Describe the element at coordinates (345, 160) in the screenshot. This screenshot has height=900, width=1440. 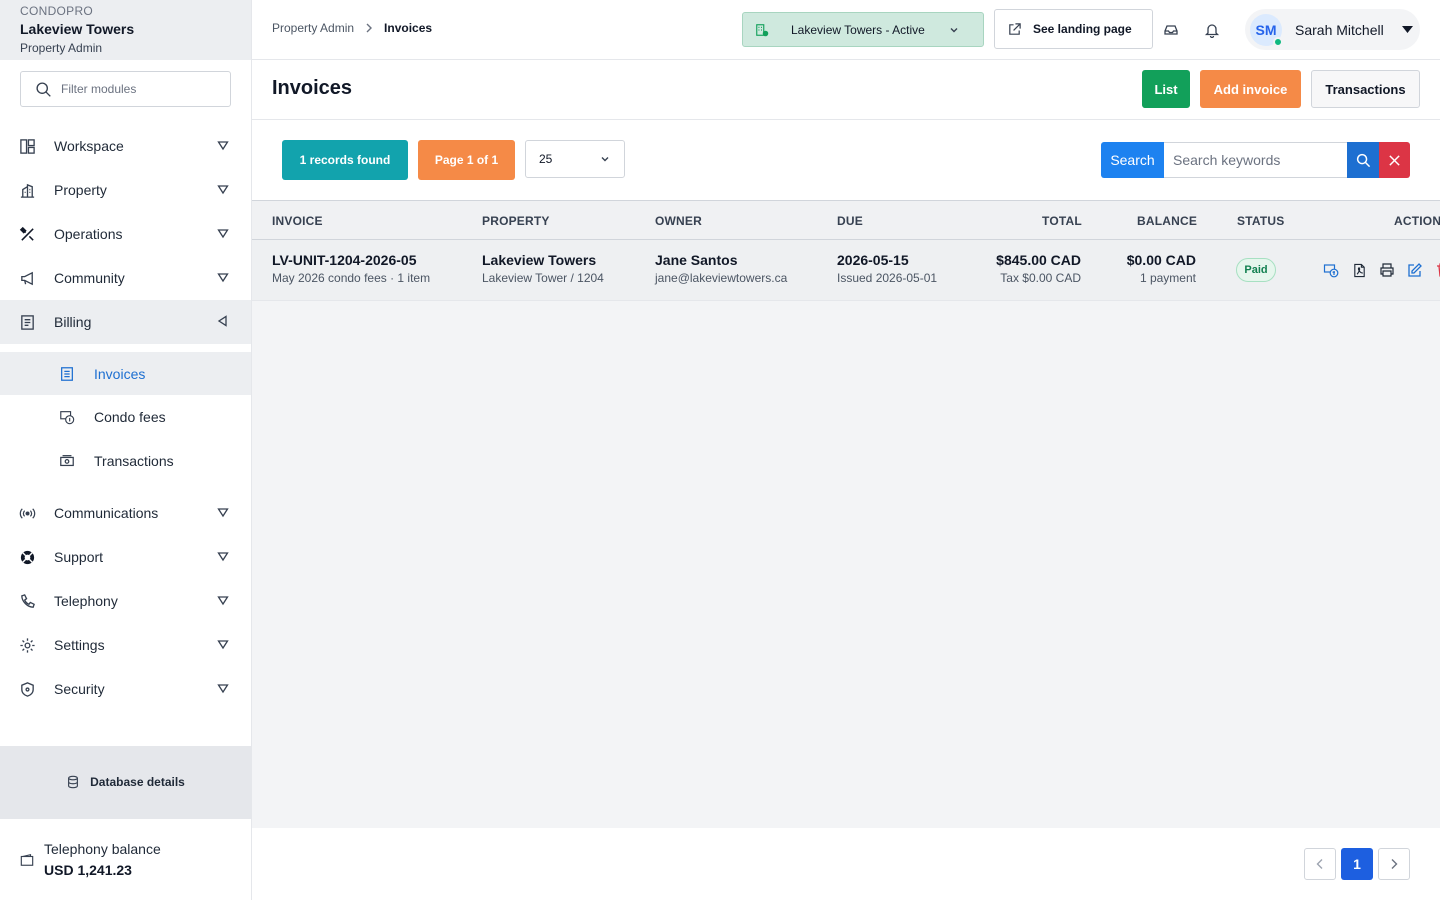
I see `records-found-badge: 1 records found` at that location.